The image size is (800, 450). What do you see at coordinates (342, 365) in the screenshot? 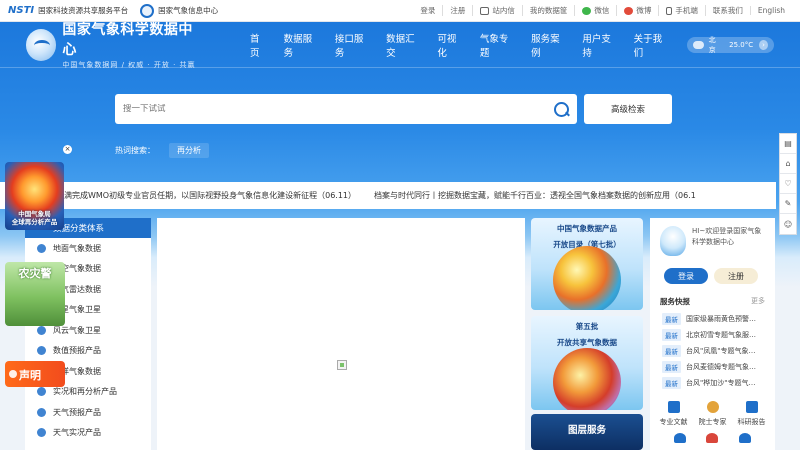
I see `broken-image-icon` at bounding box center [342, 365].